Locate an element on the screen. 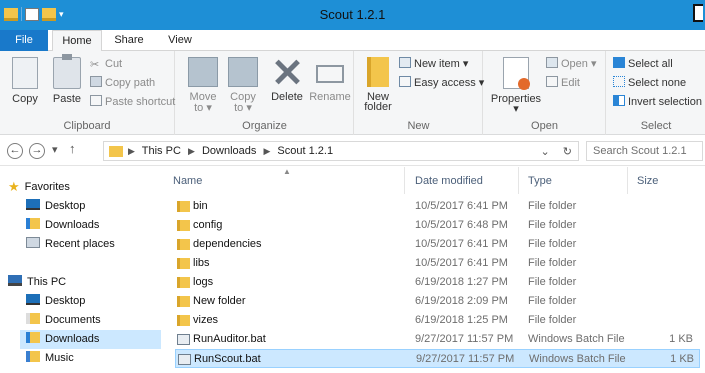 This screenshot has height=373, width=705. copy-button: Copy is located at coordinates (25, 81).